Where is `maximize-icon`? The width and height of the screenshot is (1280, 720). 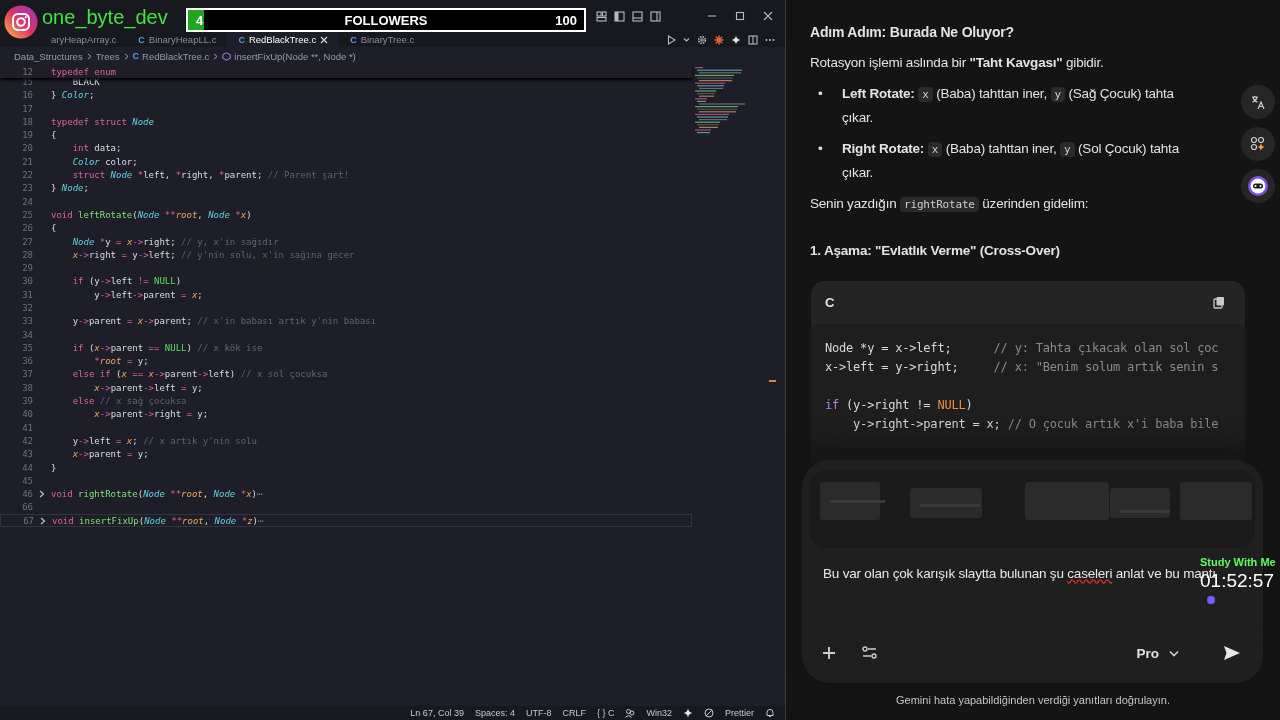
maximize-icon is located at coordinates (740, 16).